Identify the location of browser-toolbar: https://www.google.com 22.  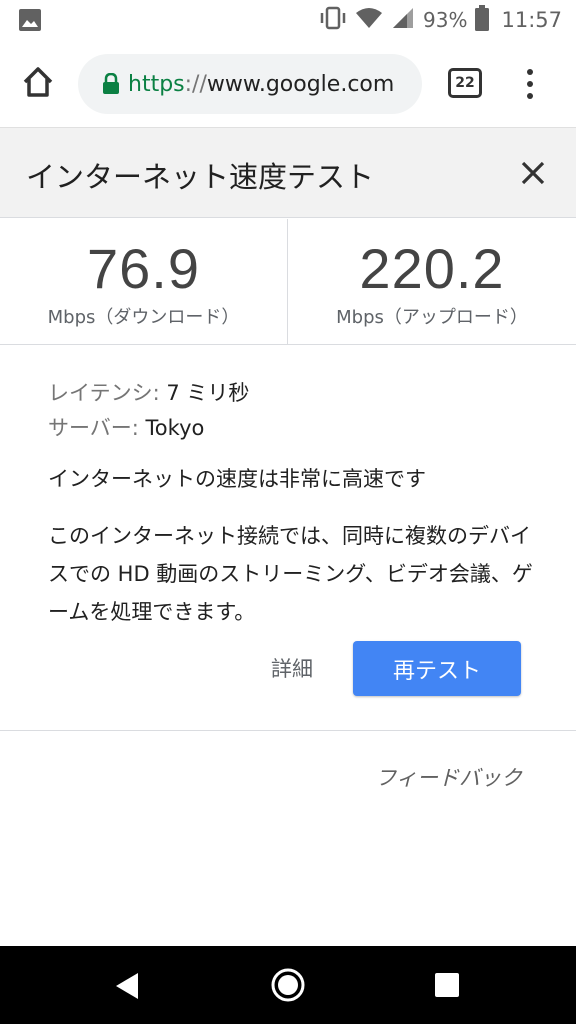
(288, 84).